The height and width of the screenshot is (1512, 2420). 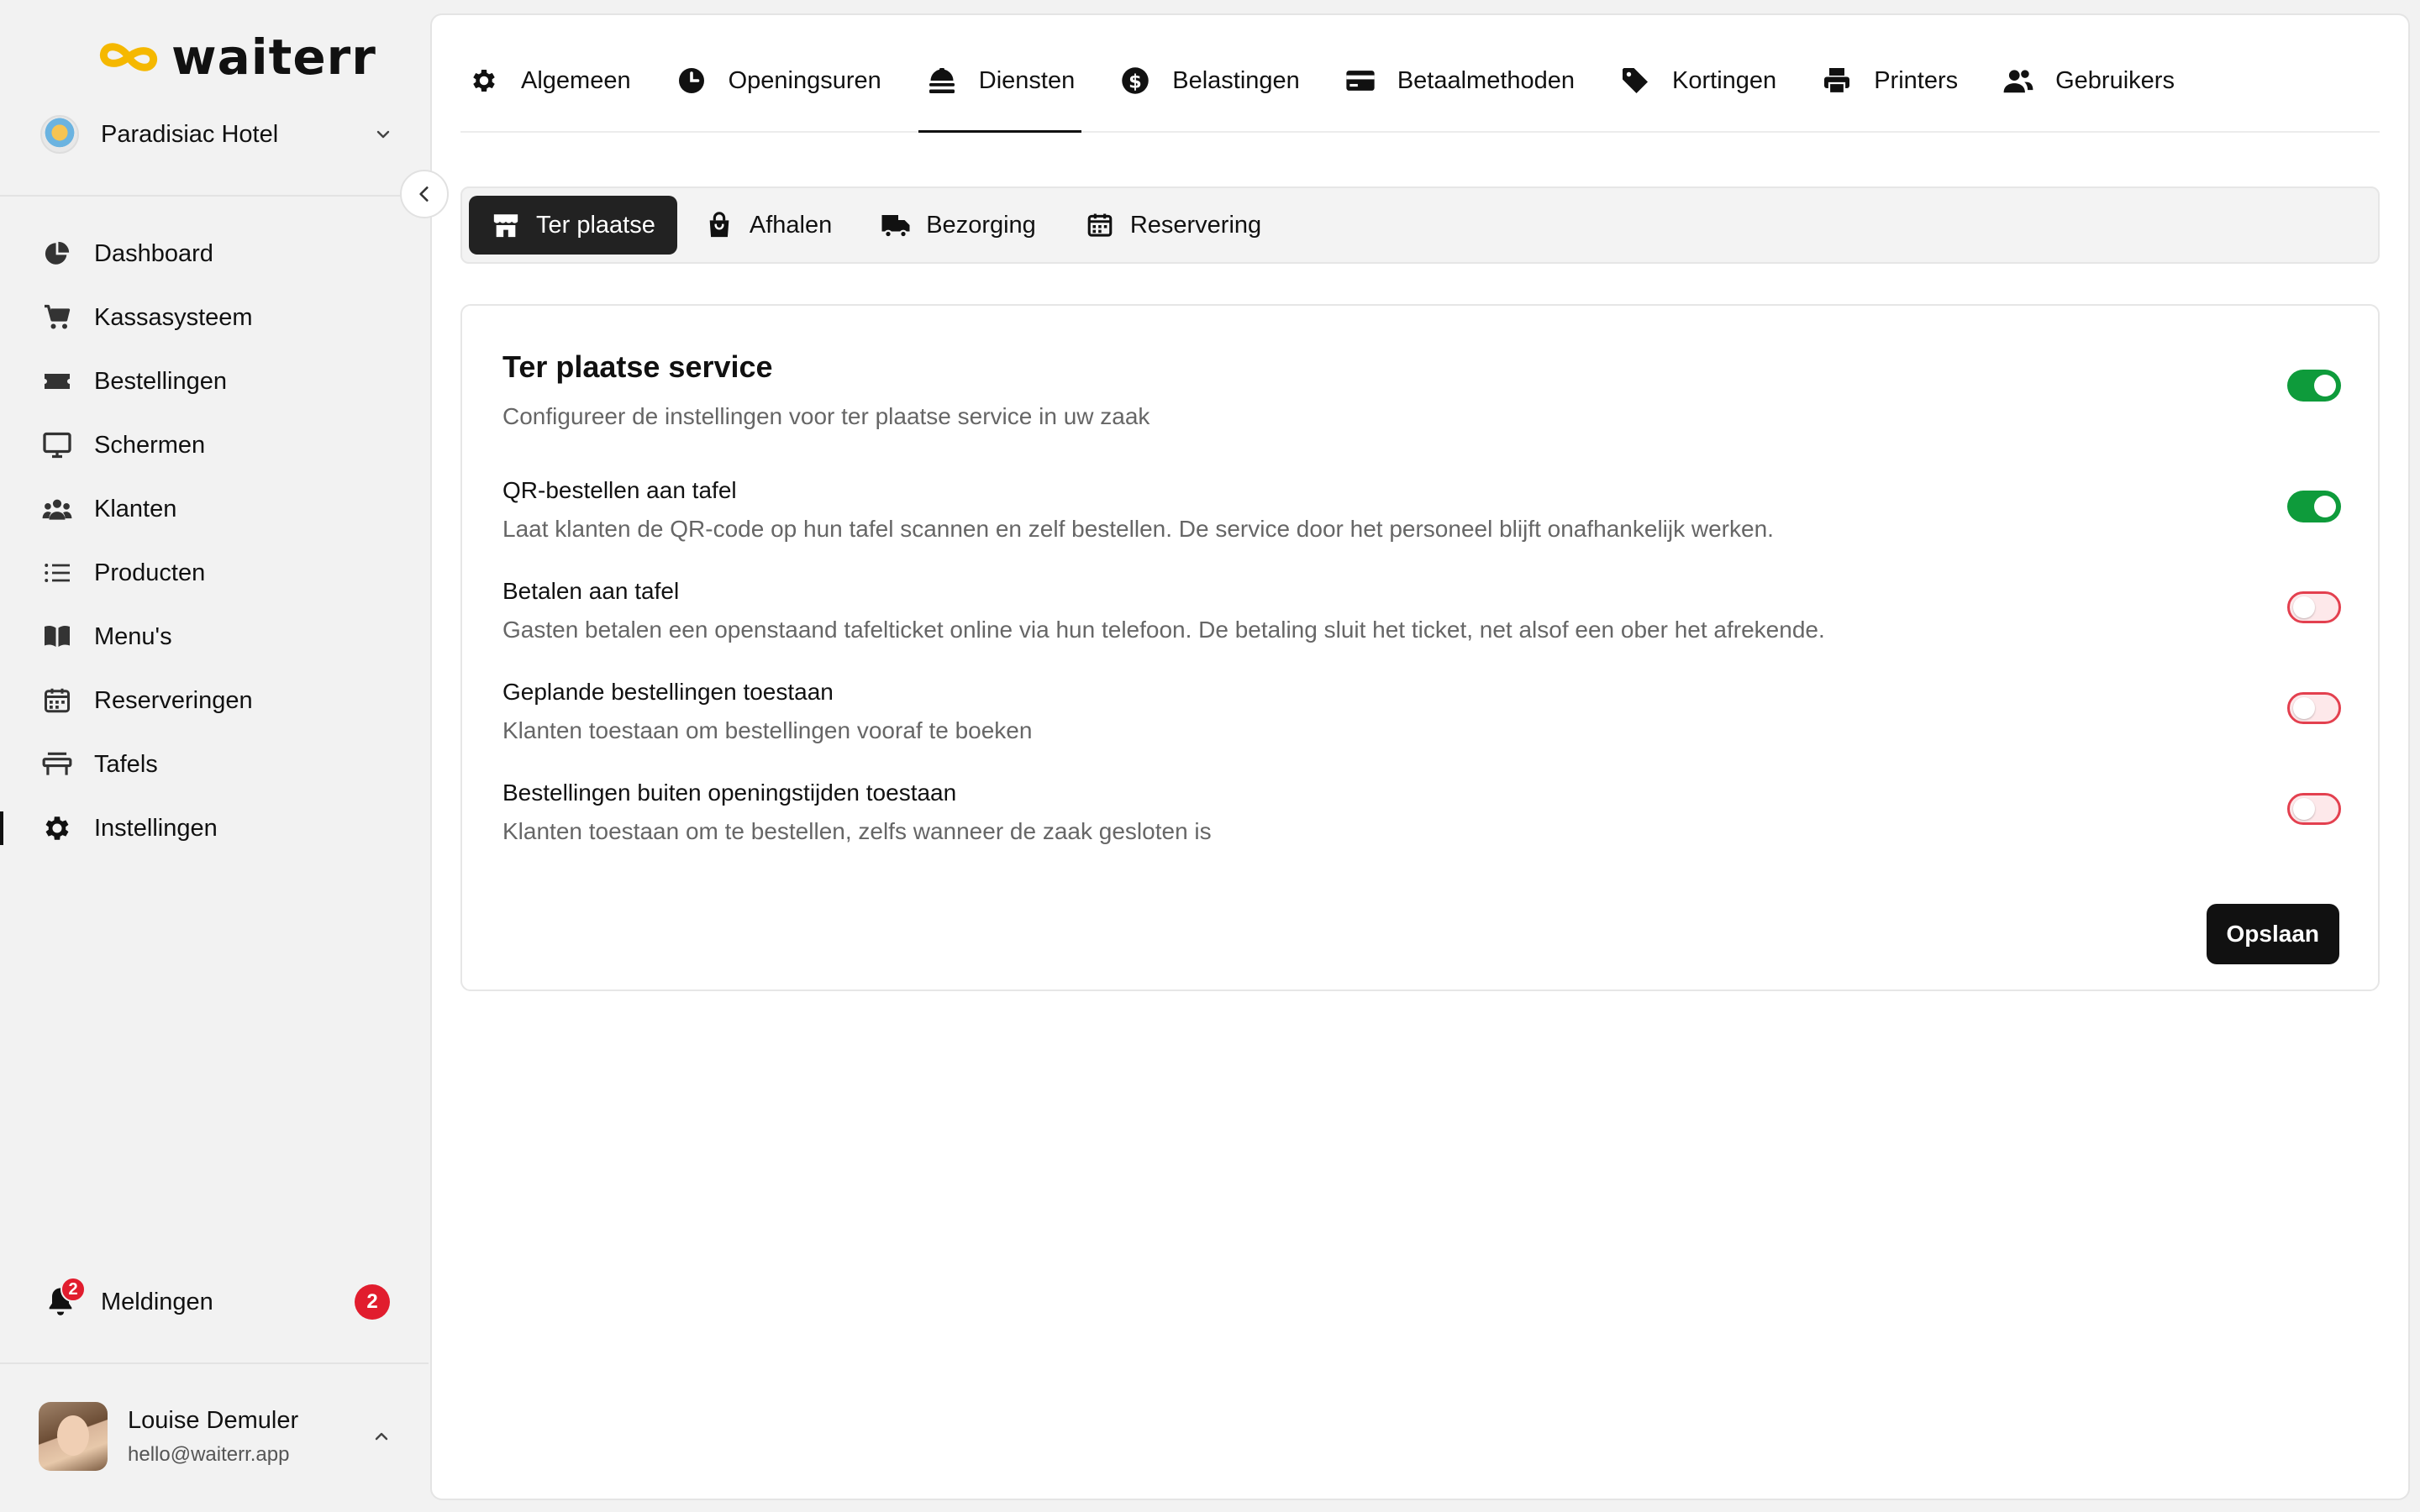 I want to click on sidebar-item-tafels: Tafels, so click(x=214, y=764).